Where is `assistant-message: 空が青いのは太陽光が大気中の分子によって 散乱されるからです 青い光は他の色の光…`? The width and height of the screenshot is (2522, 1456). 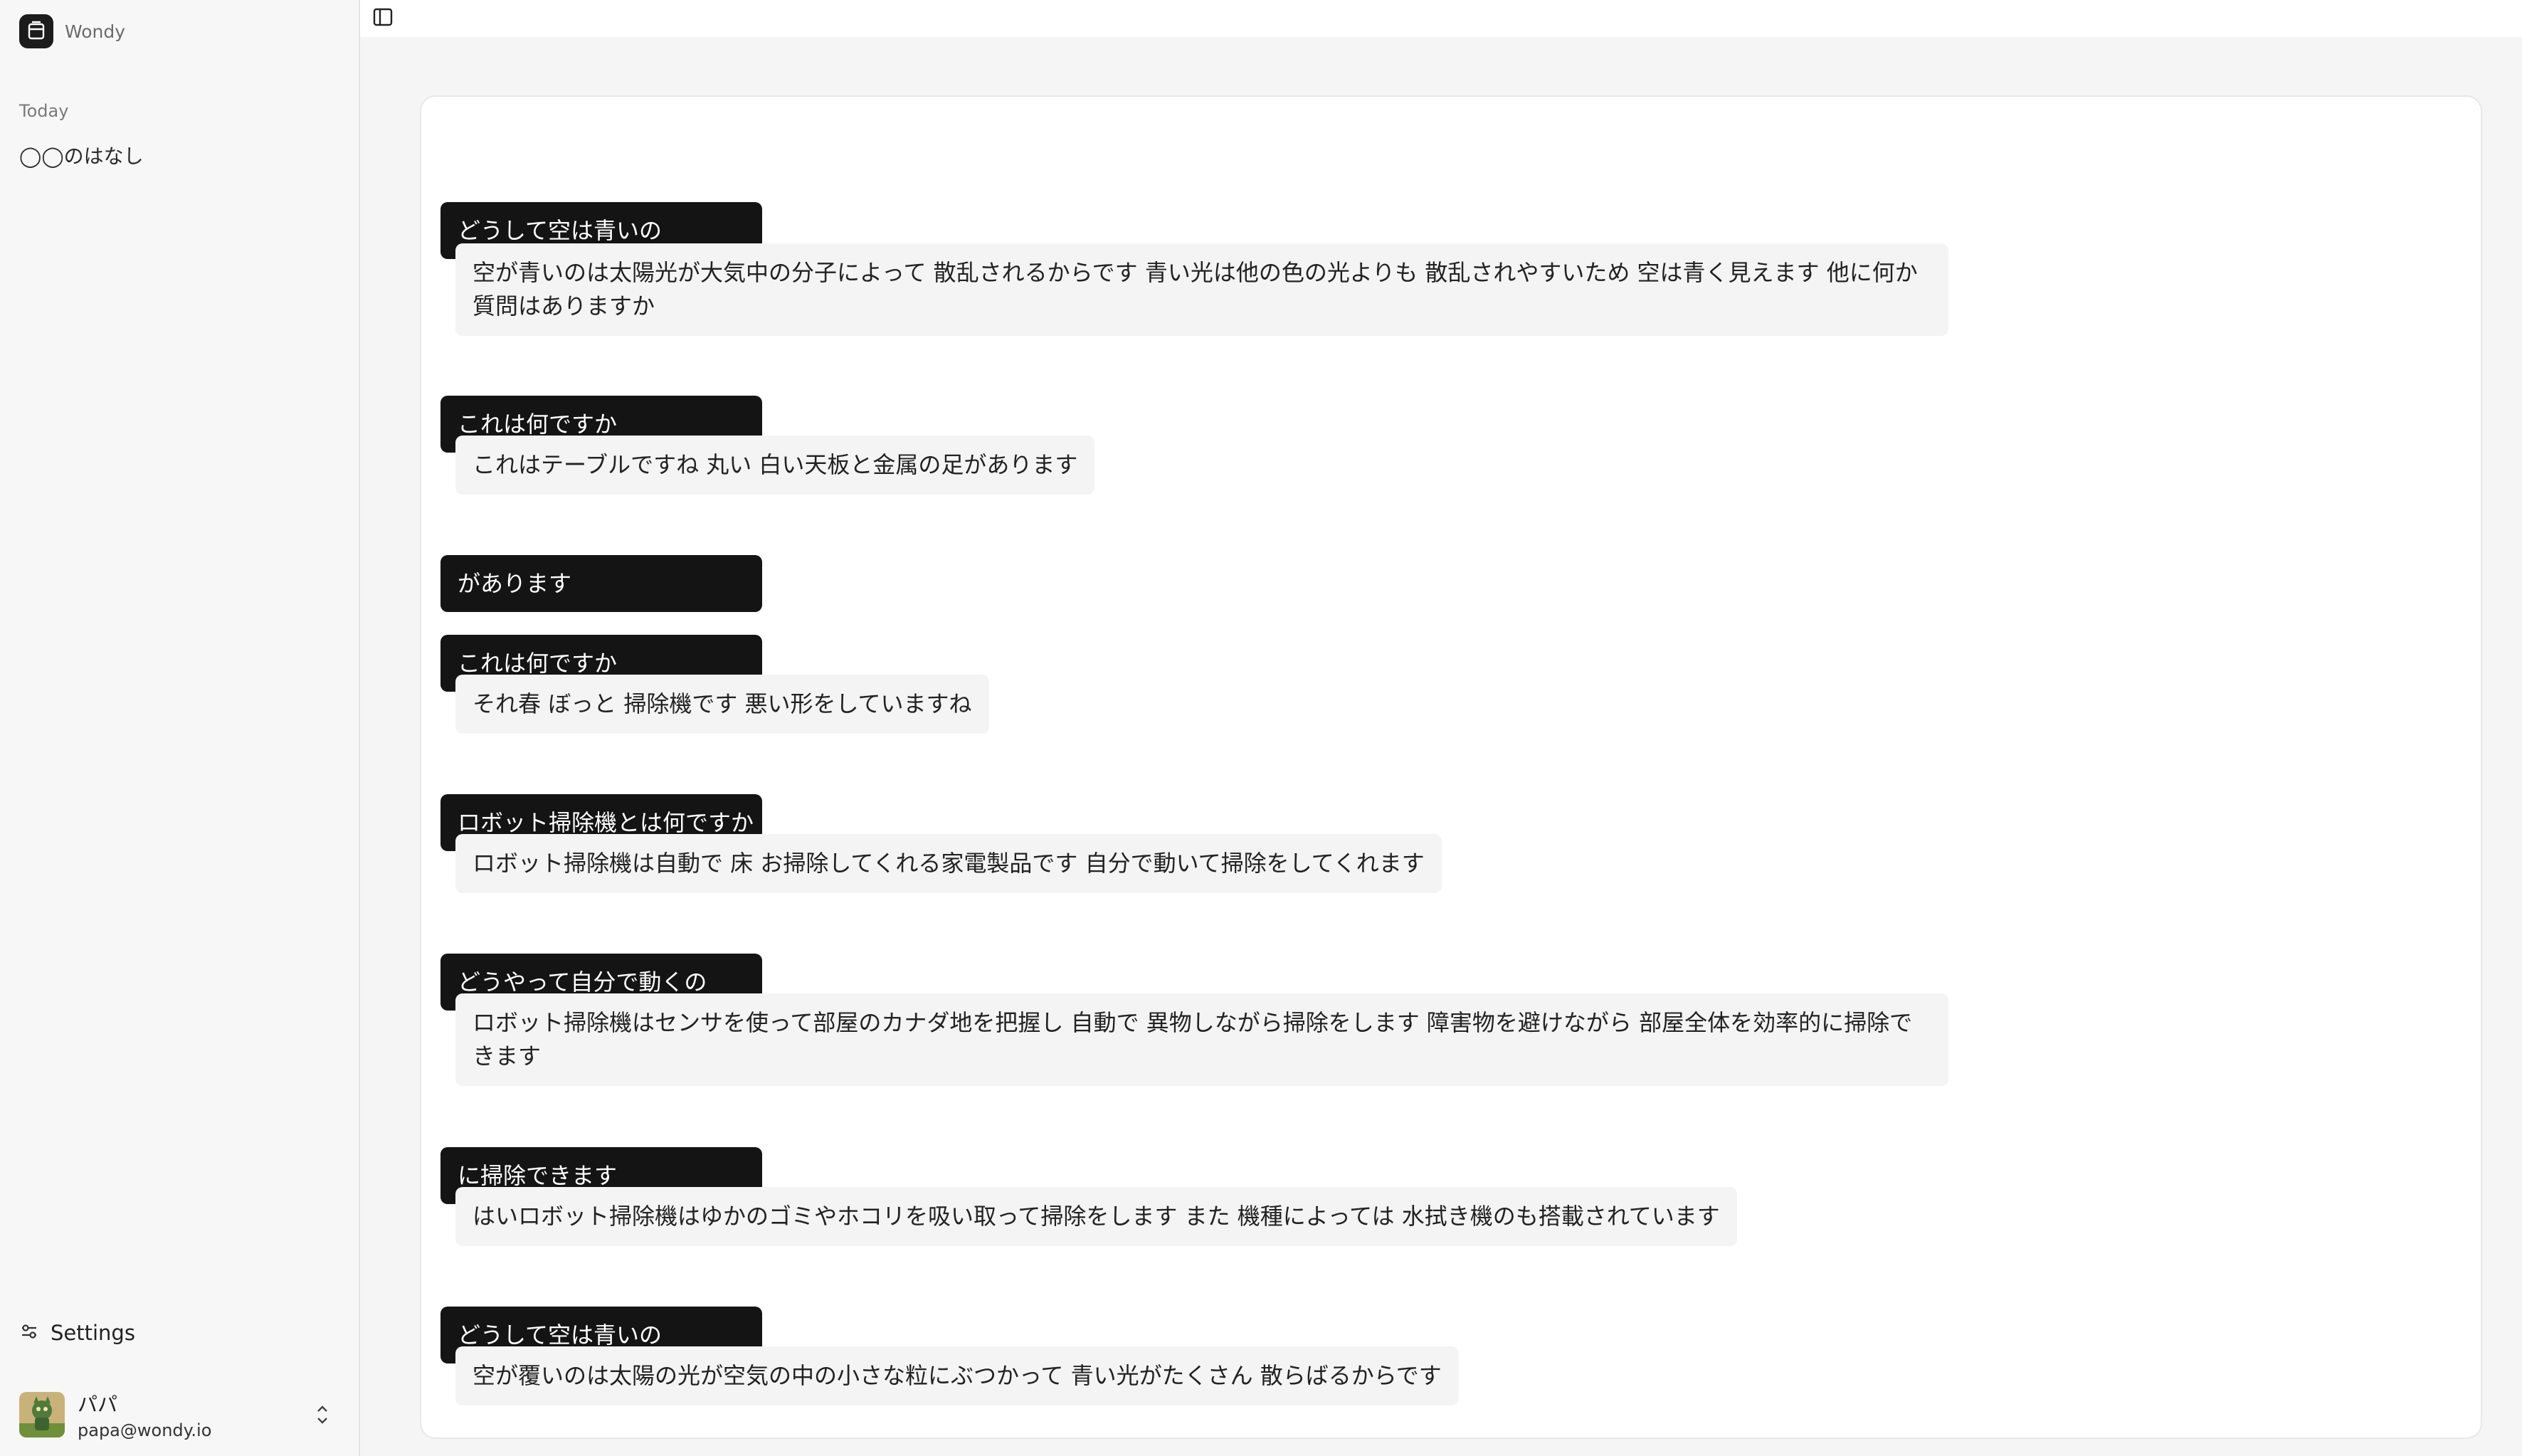
assistant-message: 空が青いのは太陽光が大気中の分子によって 散乱されるからです 青い光は他の色の光… is located at coordinates (1201, 289).